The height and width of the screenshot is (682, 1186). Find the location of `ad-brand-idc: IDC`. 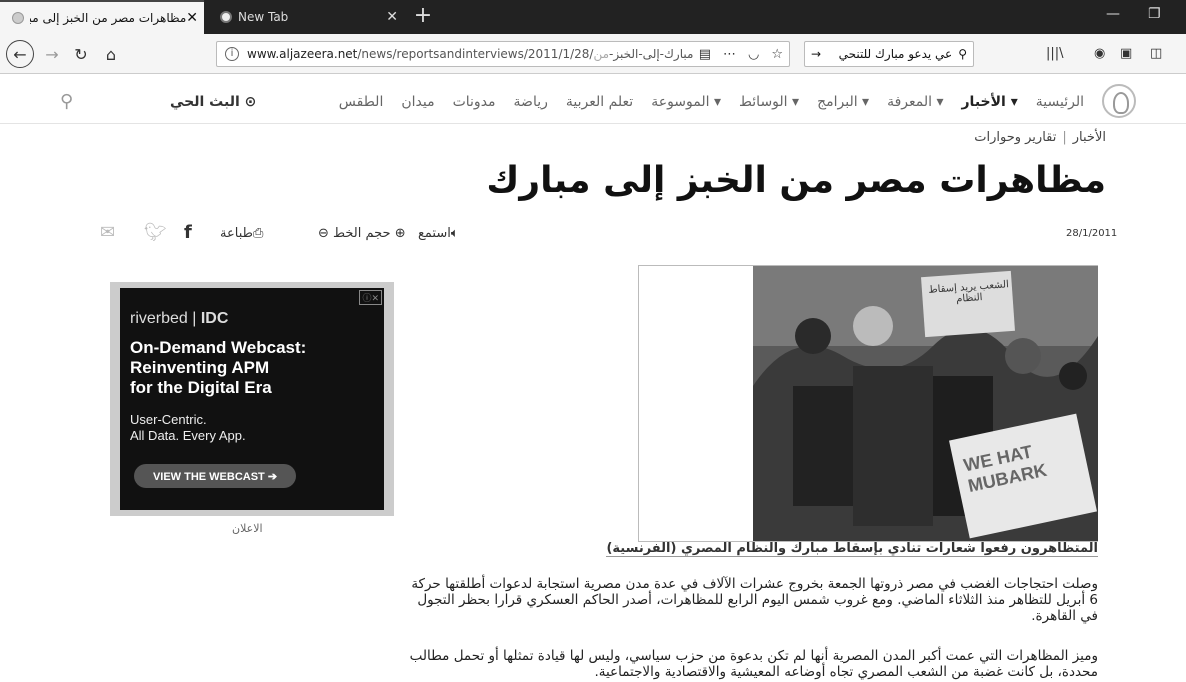

ad-brand-idc: IDC is located at coordinates (214, 318).